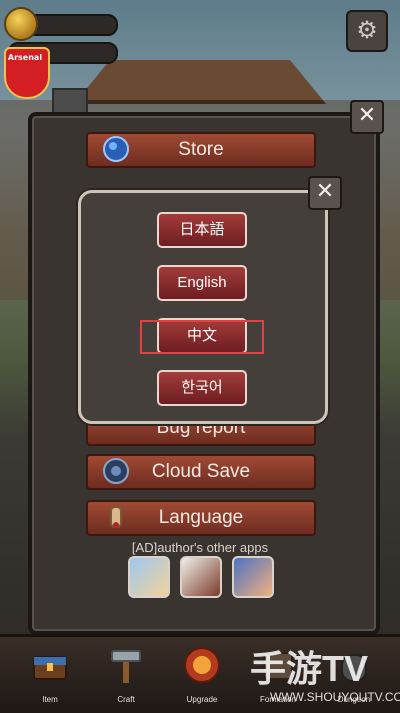 This screenshot has width=400, height=713. Describe the element at coordinates (126, 666) in the screenshot. I see `hammer-icon` at that location.